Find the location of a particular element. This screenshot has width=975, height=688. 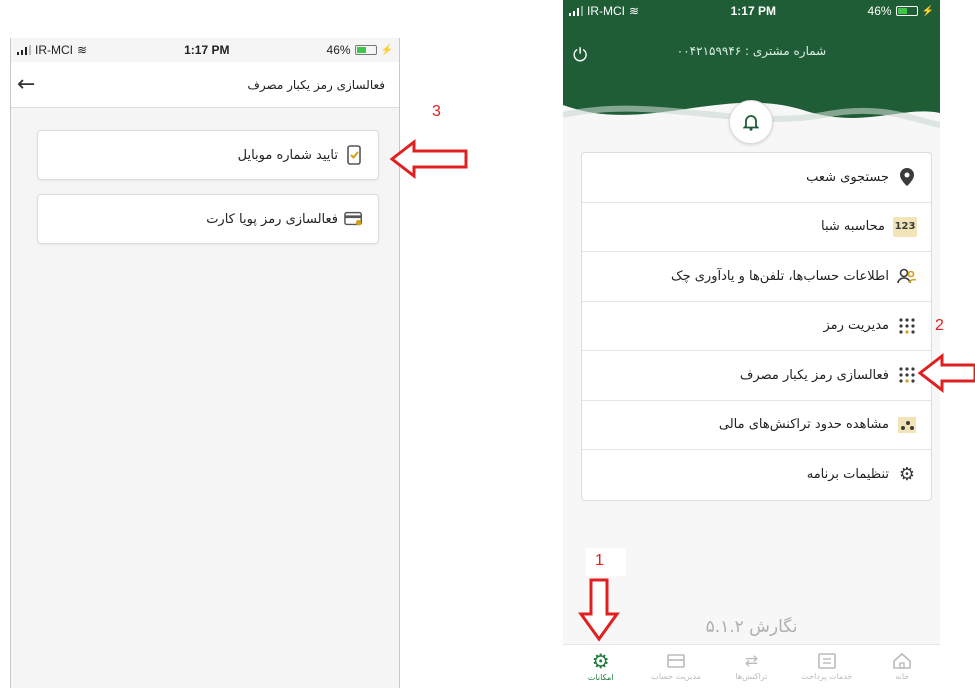

wallet-icon is located at coordinates (676, 661).